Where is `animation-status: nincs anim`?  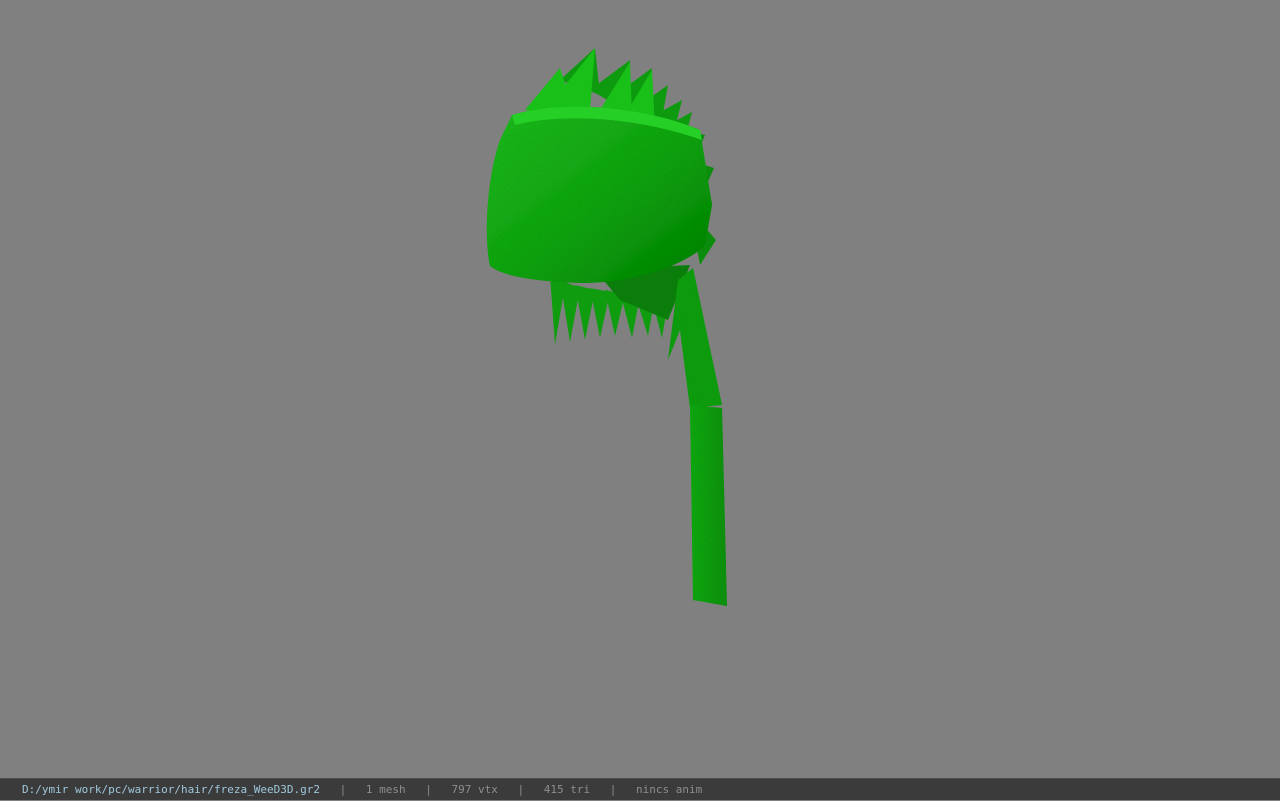
animation-status: nincs anim is located at coordinates (669, 789).